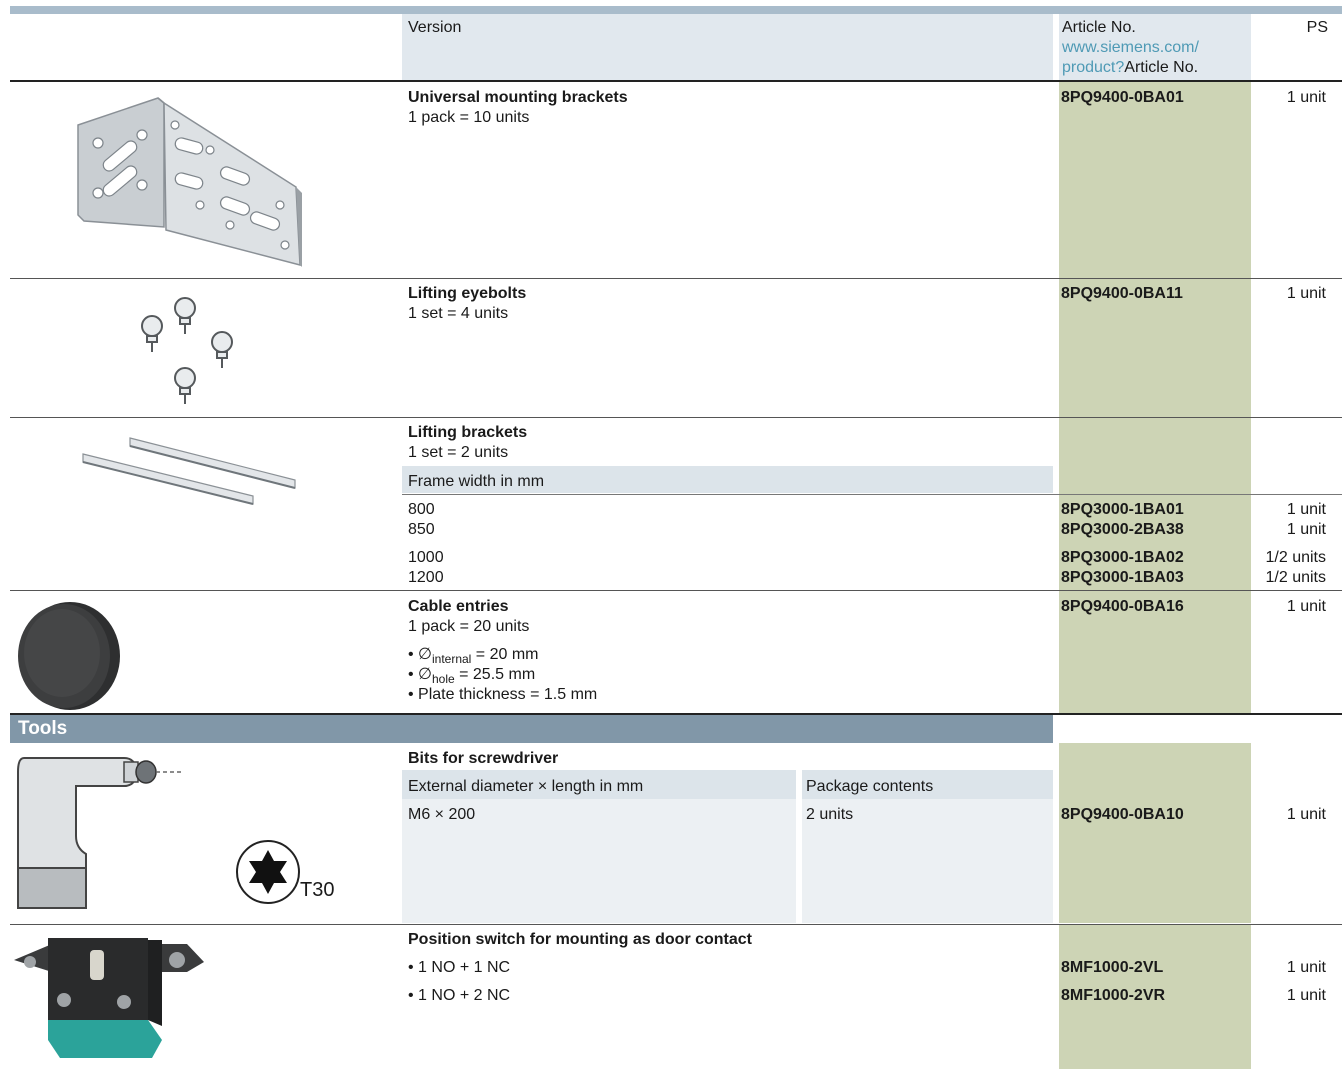  What do you see at coordinates (830, 814) in the screenshot?
I see `bits-contents: 2 units` at bounding box center [830, 814].